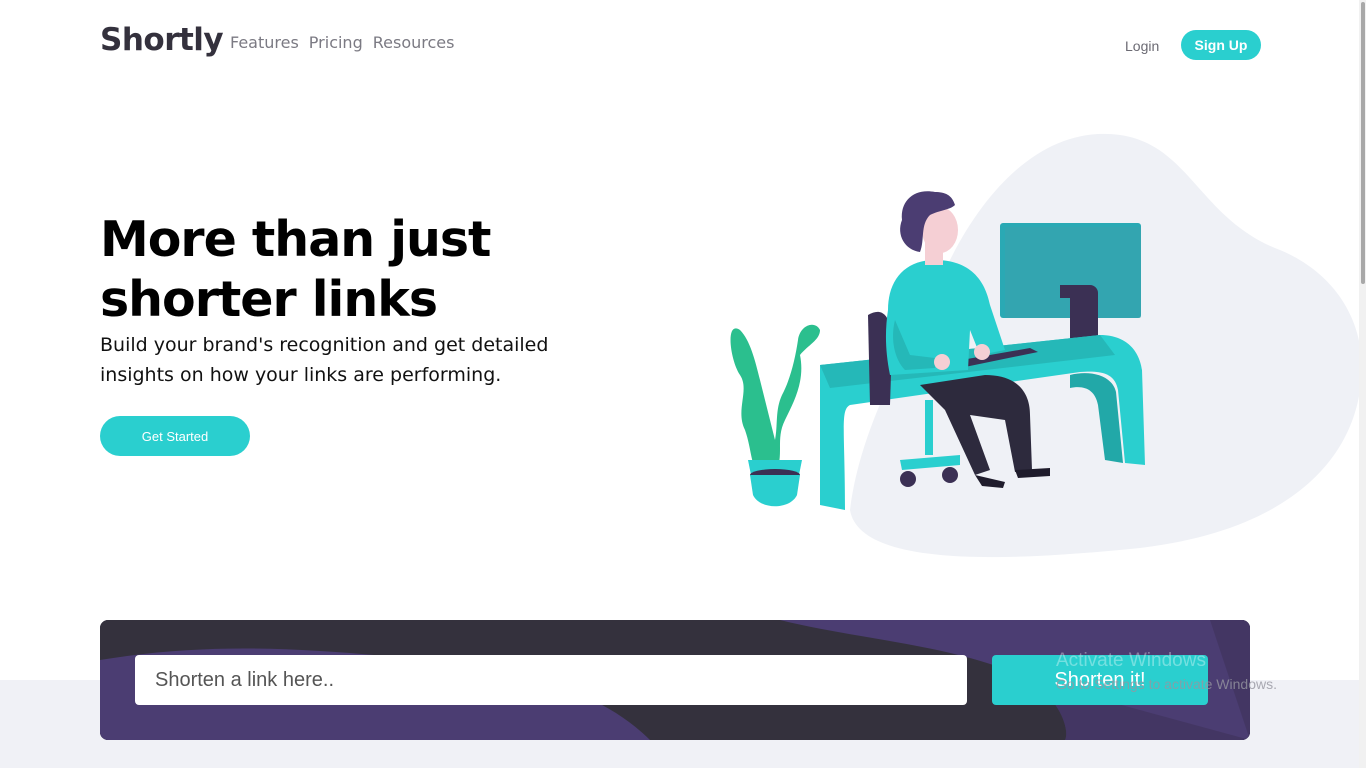 The height and width of the screenshot is (768, 1366). Describe the element at coordinates (175, 436) in the screenshot. I see `get-started-button: Get Started` at that location.